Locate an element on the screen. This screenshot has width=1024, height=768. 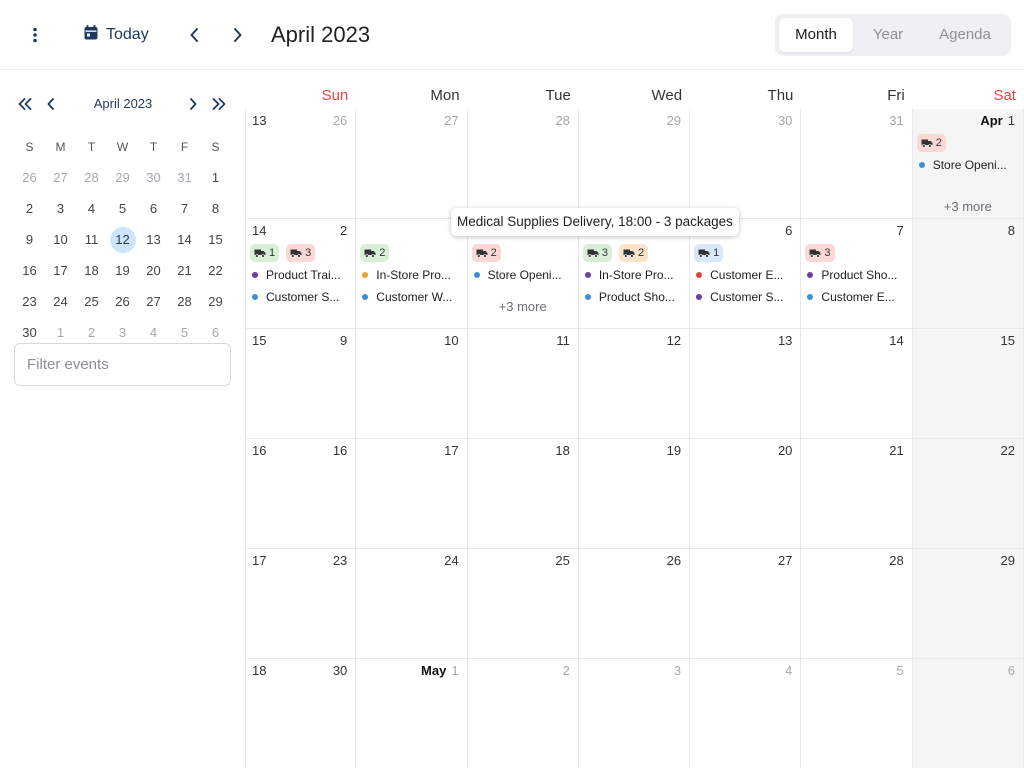
day-cell: 18 30 is located at coordinates (301, 713).